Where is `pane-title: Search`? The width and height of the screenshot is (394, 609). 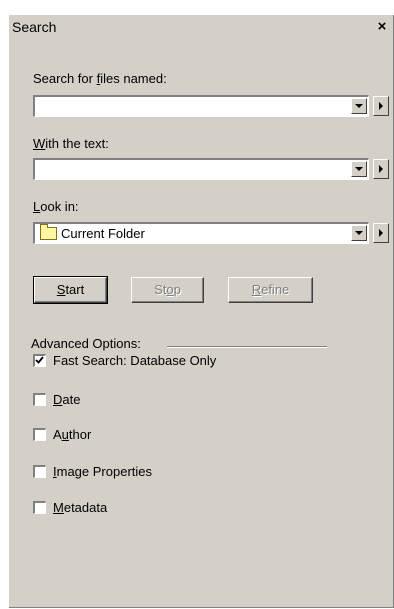
pane-title: Search is located at coordinates (34, 27).